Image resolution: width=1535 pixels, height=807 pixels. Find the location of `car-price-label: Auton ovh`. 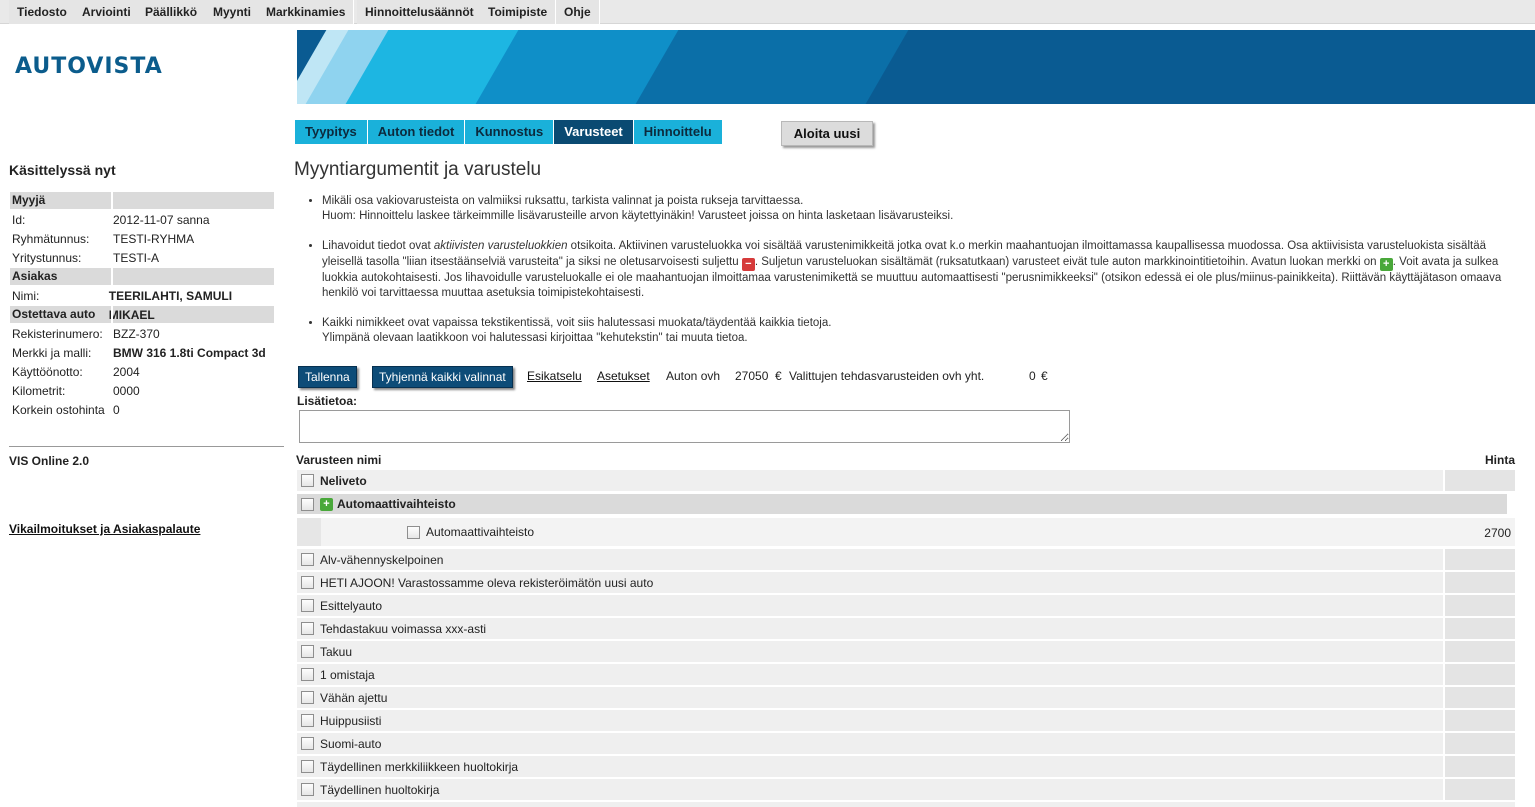

car-price-label: Auton ovh is located at coordinates (693, 376).